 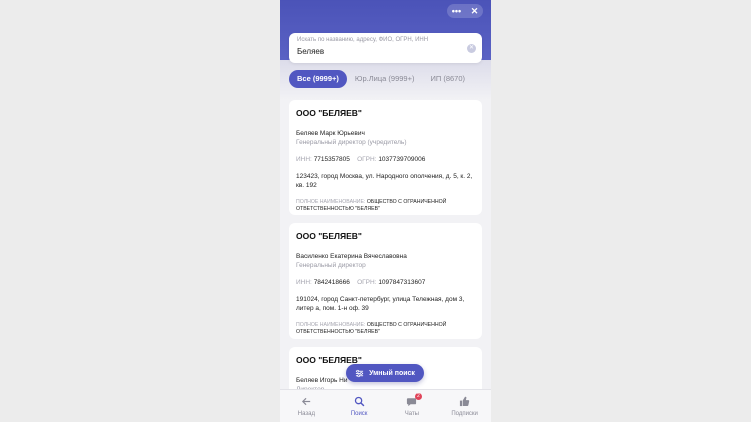 I want to click on ogrn-value: 1097847313607, so click(x=402, y=282).